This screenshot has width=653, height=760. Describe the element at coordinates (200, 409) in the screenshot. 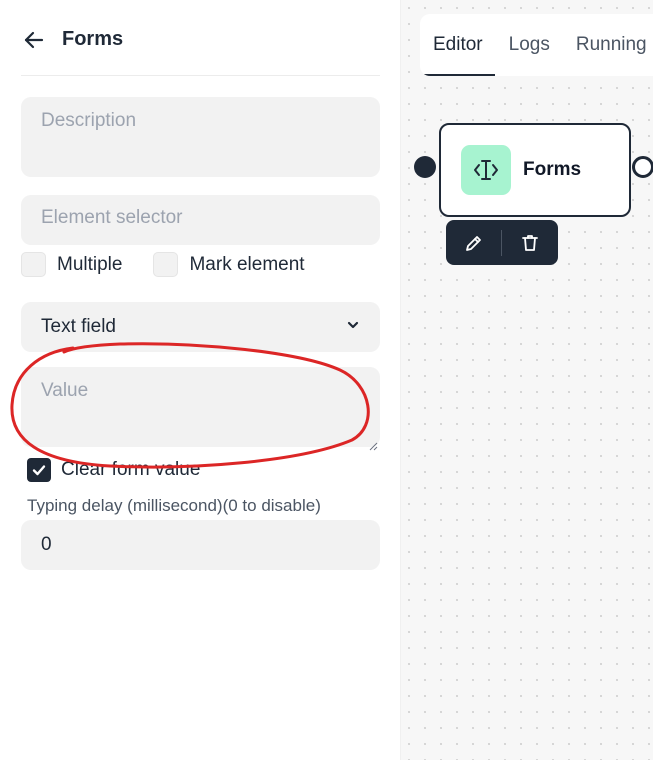

I see `value-textarea: Value` at that location.